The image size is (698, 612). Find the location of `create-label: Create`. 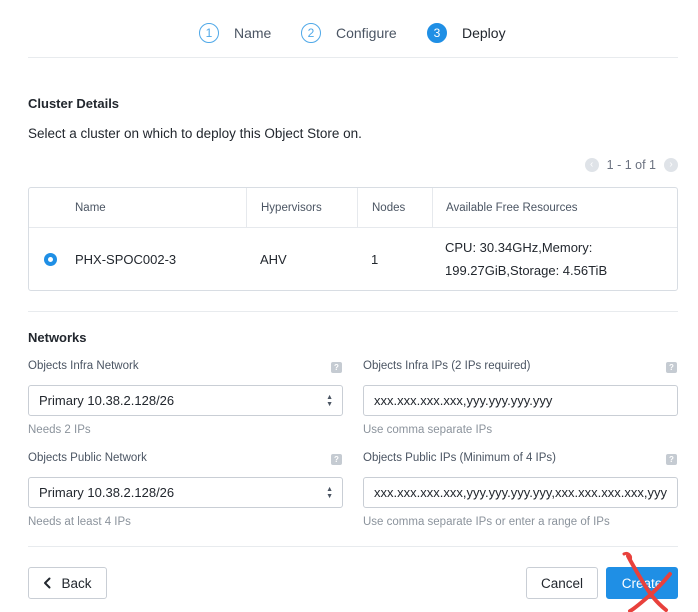

create-label: Create is located at coordinates (642, 583).